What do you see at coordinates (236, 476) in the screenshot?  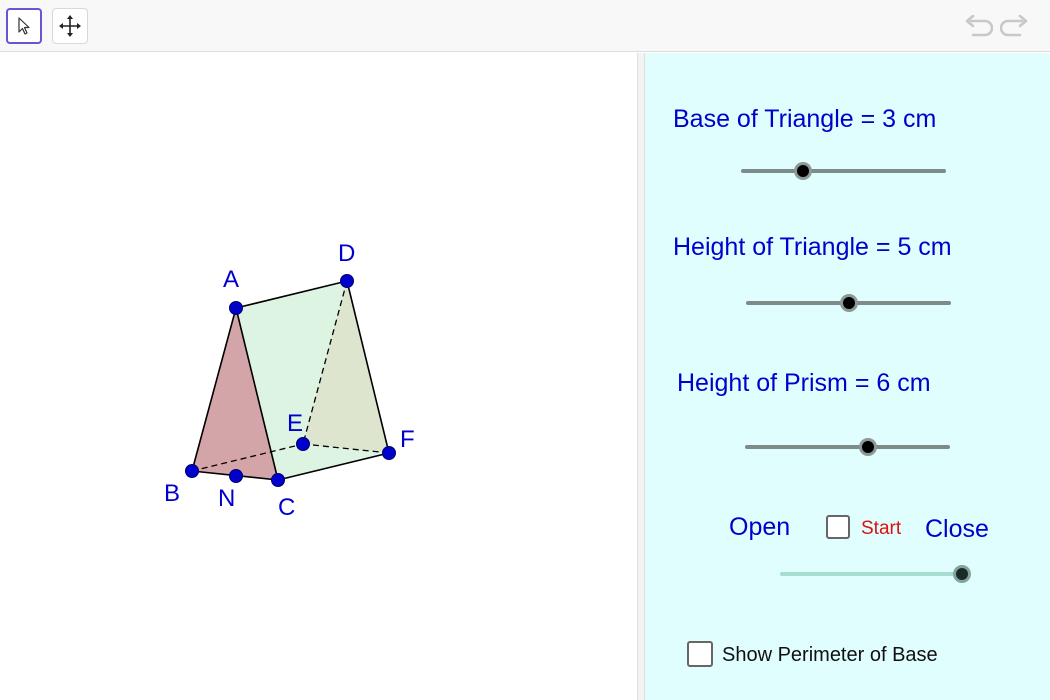 I see `point-n` at bounding box center [236, 476].